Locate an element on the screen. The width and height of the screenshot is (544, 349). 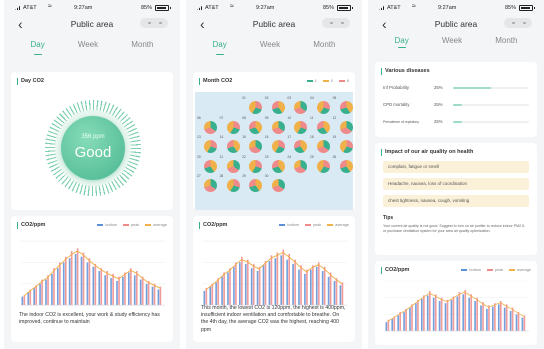
day-pie: 10 is located at coordinates (297, 125).